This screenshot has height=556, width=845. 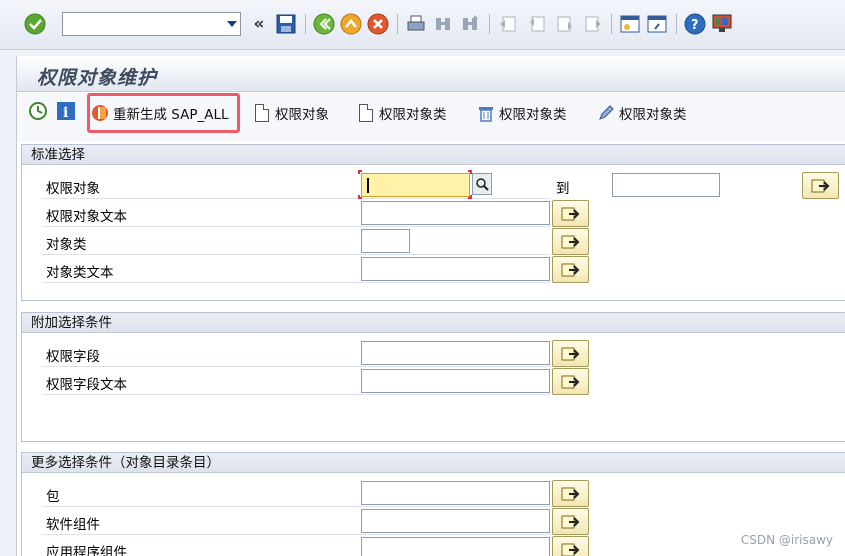 I want to click on save-icon, so click(x=286, y=24).